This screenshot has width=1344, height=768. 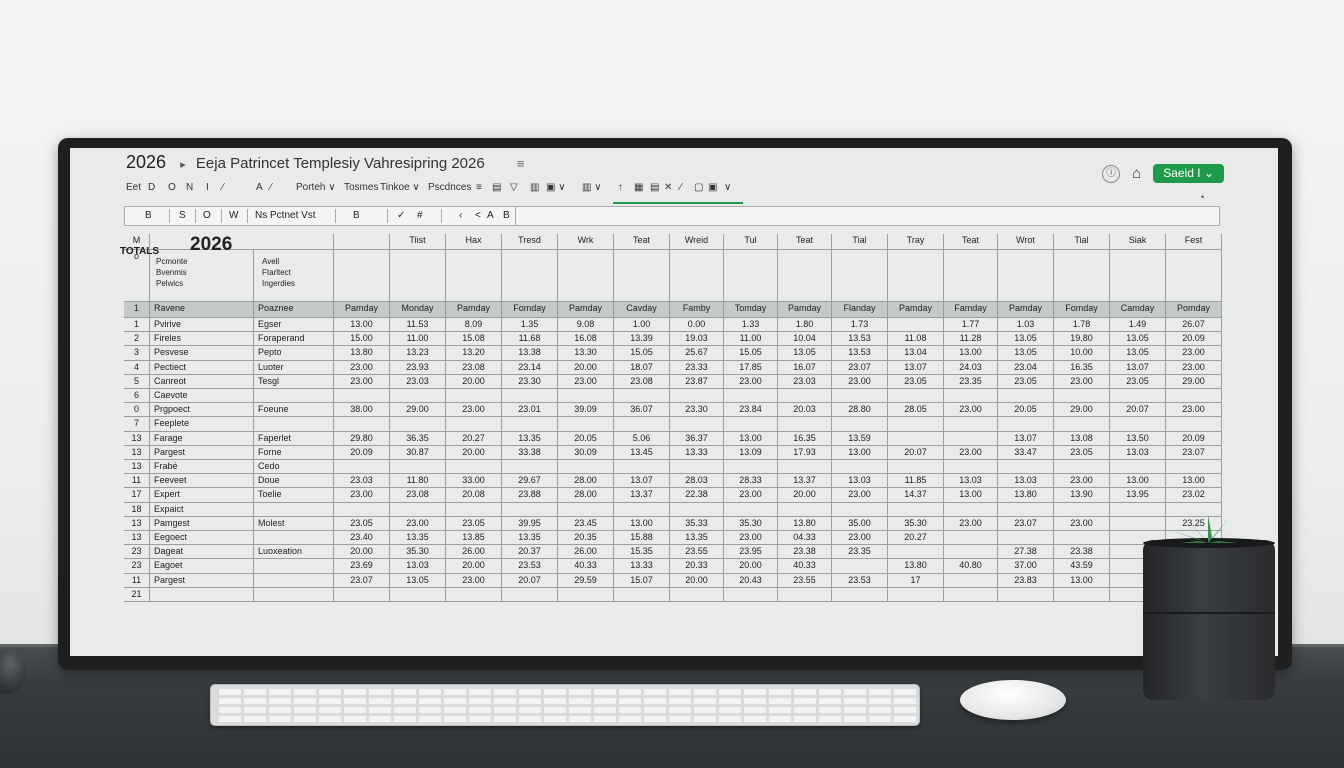 I want to click on ribbon-item-1: D, so click(x=151, y=187).